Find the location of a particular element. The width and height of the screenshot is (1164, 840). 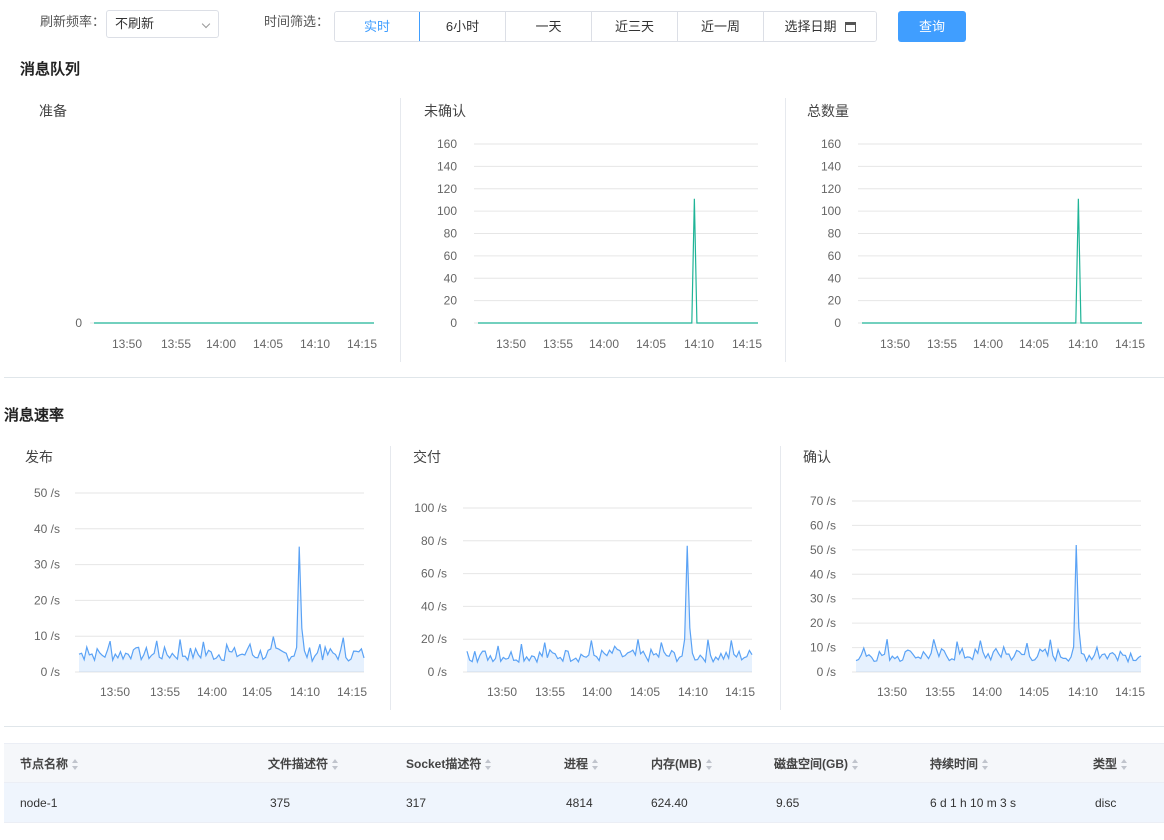

col-label: 类型 is located at coordinates (1105, 764).